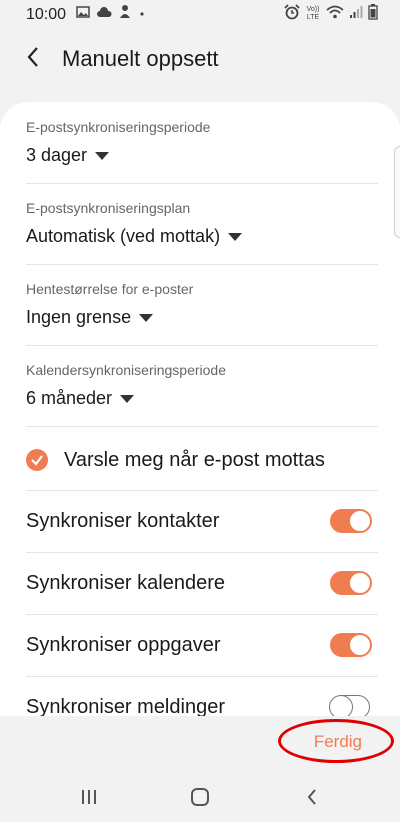 Image resolution: width=400 pixels, height=822 pixels. Describe the element at coordinates (397, 192) in the screenshot. I see `scroll-handle` at that location.